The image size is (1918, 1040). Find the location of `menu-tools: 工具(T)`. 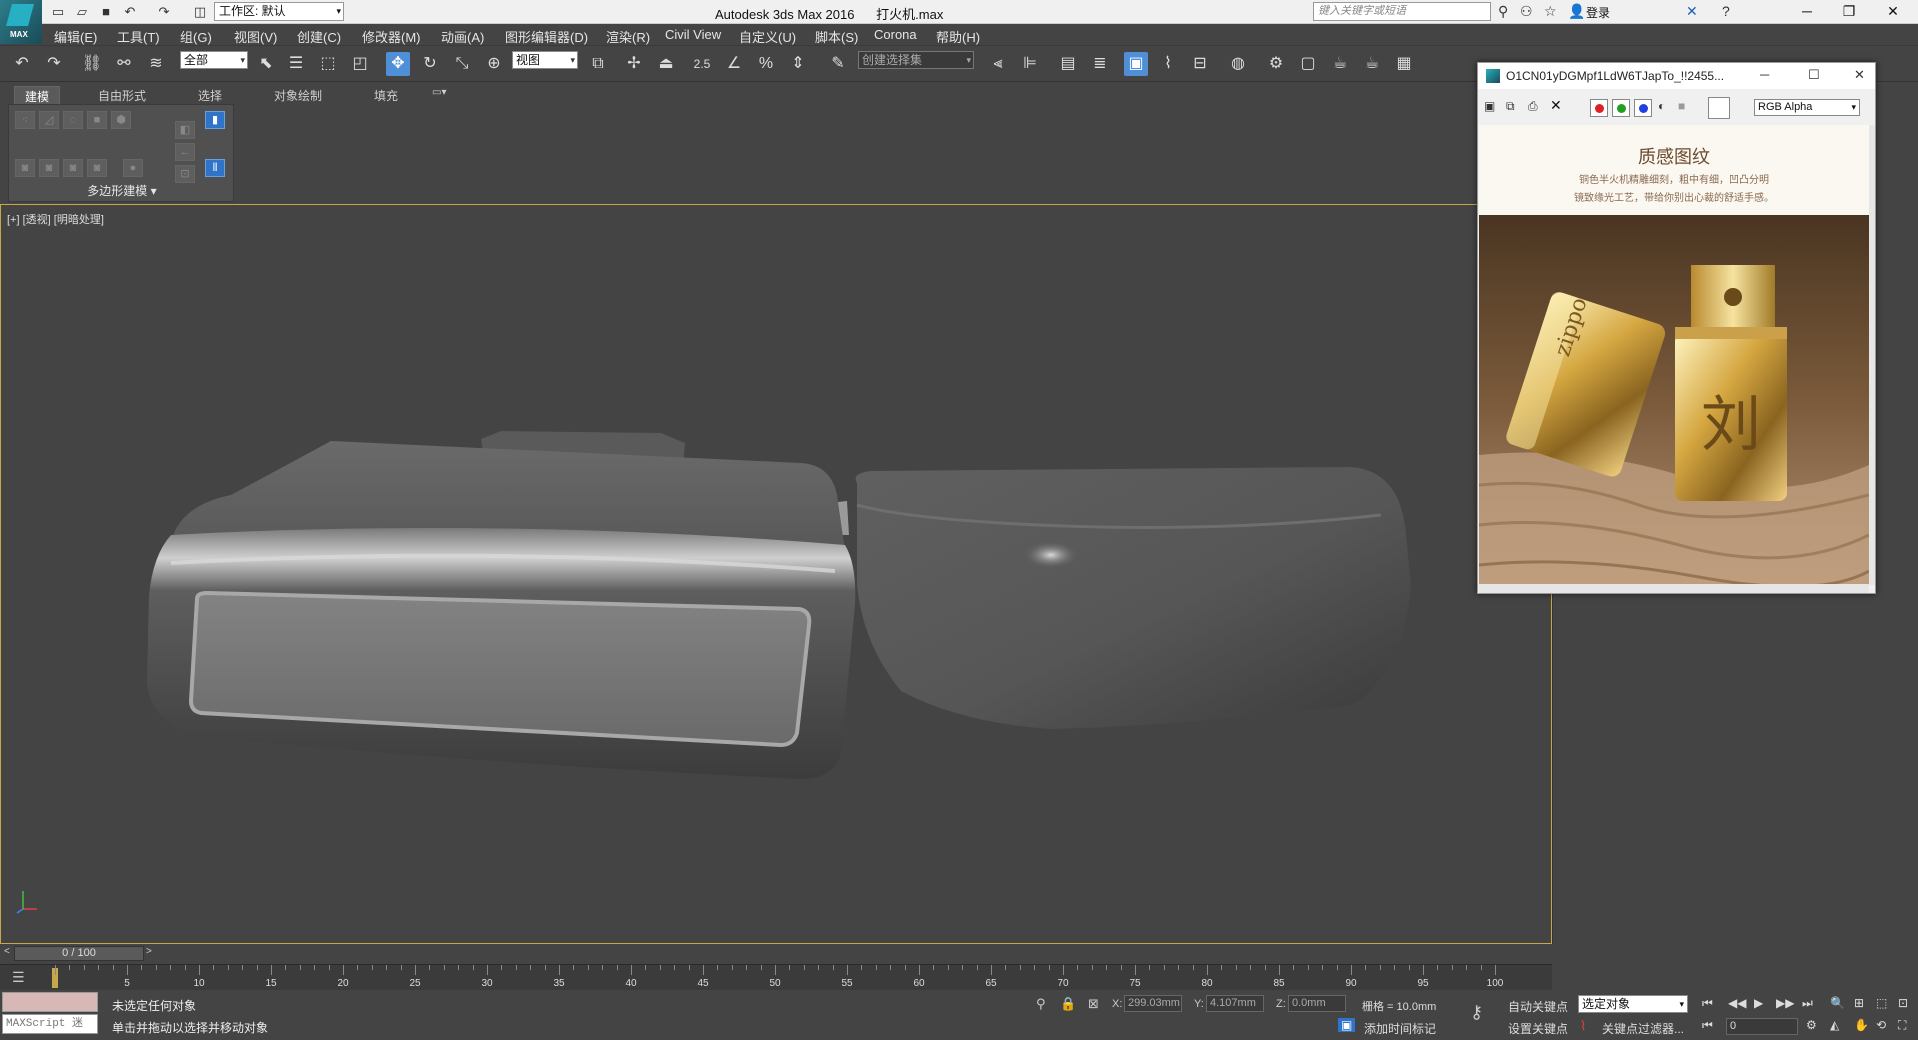

menu-tools: 工具(T) is located at coordinates (138, 36).